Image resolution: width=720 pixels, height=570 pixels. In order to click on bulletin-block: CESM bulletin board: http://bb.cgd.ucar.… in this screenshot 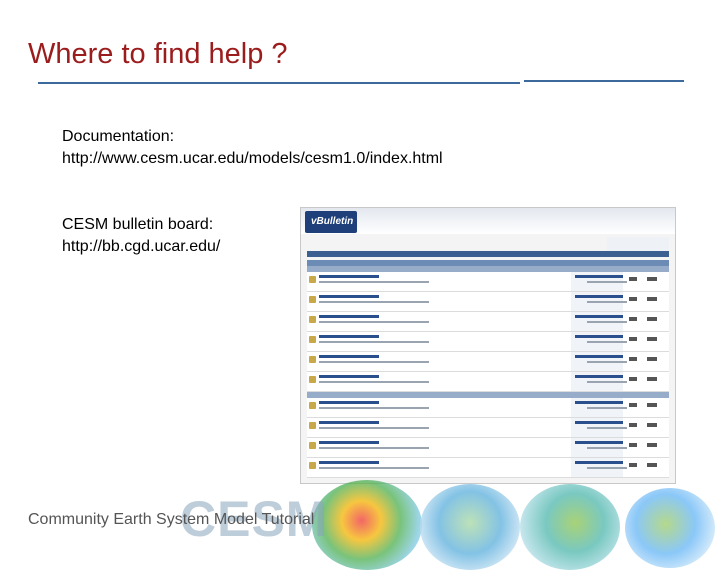, I will do `click(141, 236)`.